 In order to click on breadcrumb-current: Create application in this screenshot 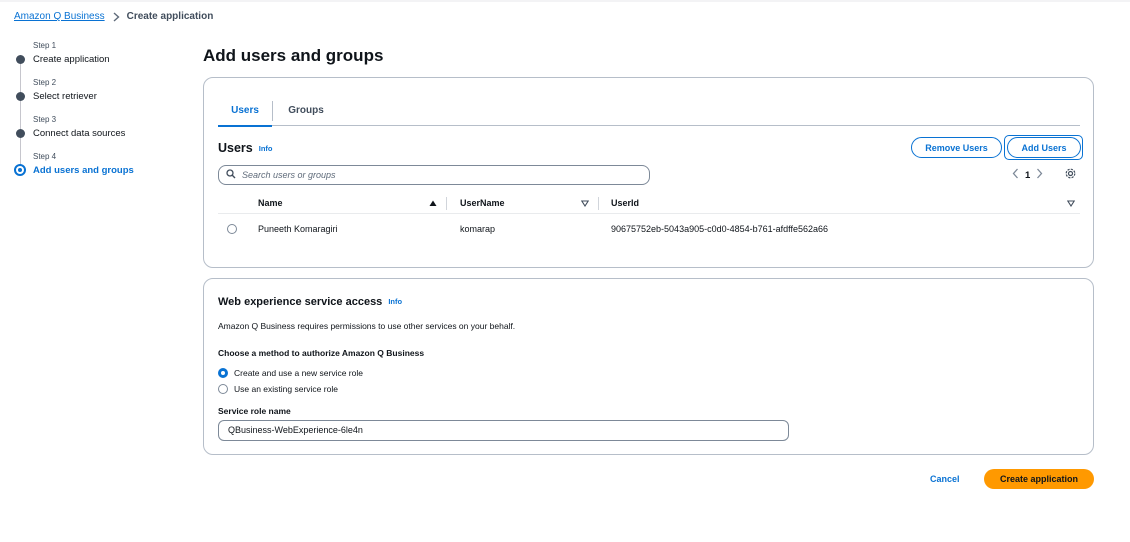, I will do `click(170, 16)`.